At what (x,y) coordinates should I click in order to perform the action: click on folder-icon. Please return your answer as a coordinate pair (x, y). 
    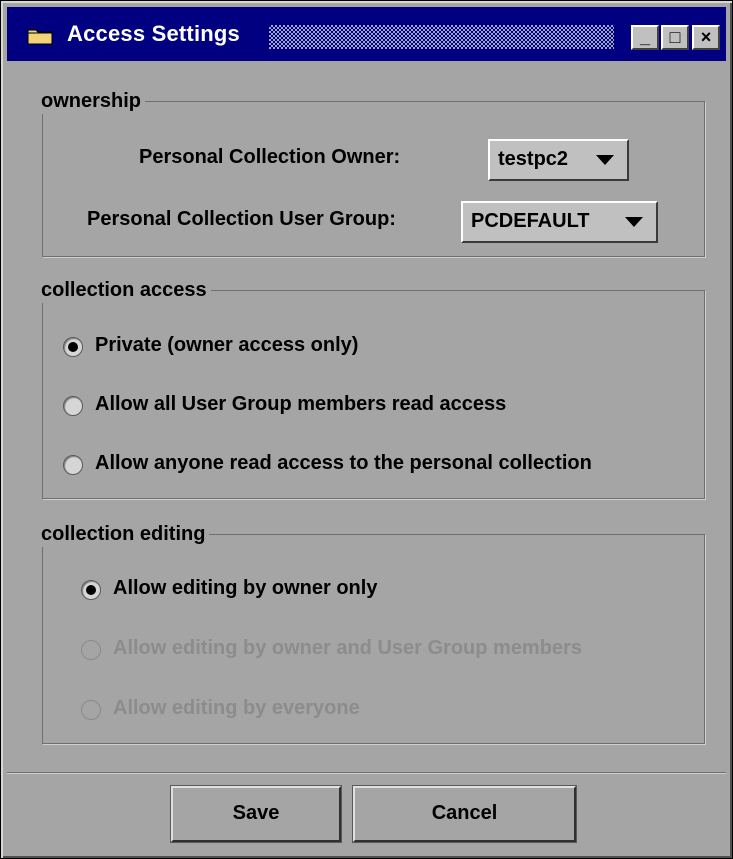
    Looking at the image, I should click on (40, 37).